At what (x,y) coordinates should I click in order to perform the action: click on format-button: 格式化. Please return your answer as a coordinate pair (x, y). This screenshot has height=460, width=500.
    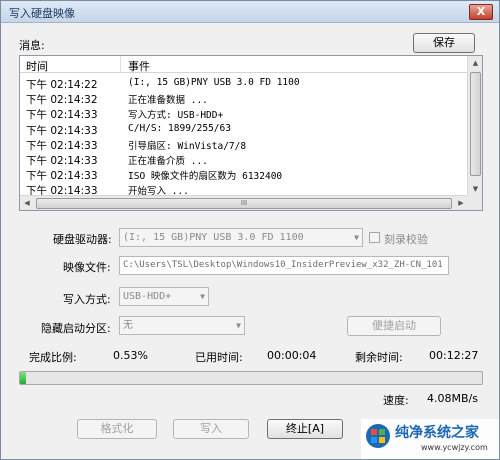
    Looking at the image, I should click on (117, 429).